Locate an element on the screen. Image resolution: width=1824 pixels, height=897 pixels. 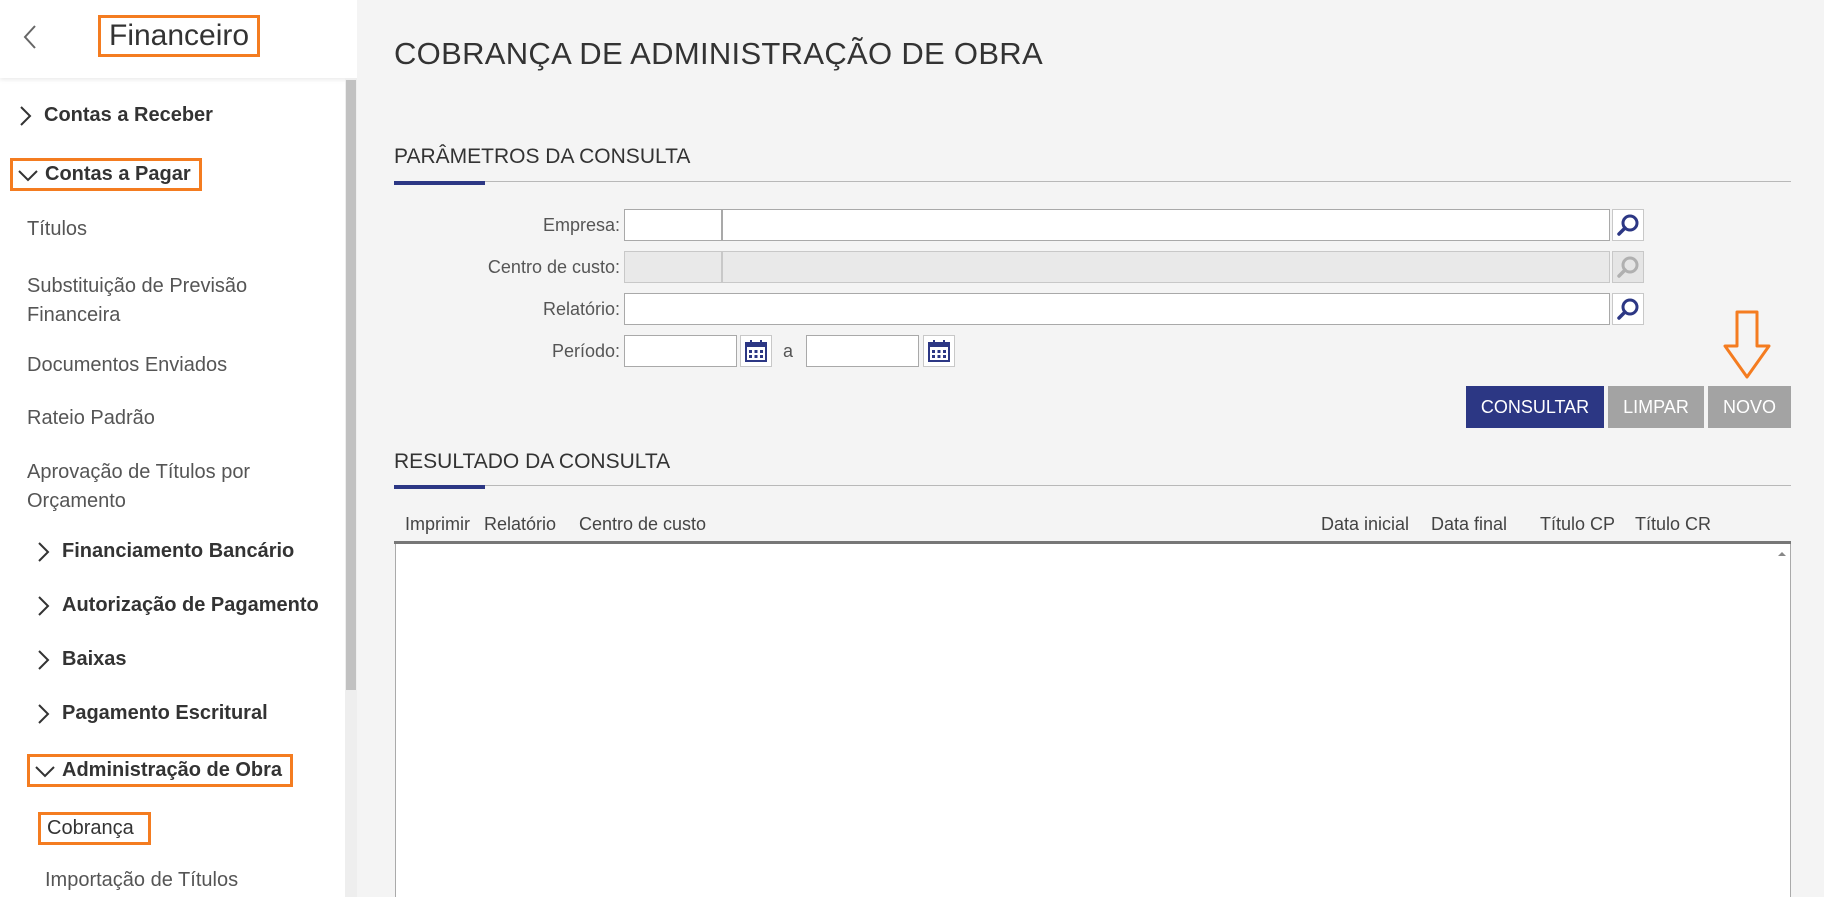
sidebar-item-rateio-padrao: Rateio Padrão is located at coordinates (91, 418).